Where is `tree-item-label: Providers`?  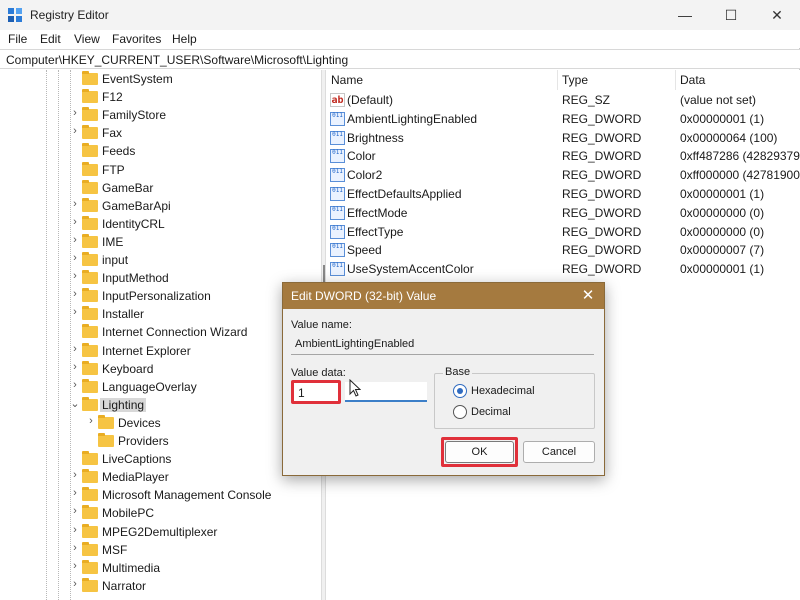
tree-item-label: Providers is located at coordinates (143, 441).